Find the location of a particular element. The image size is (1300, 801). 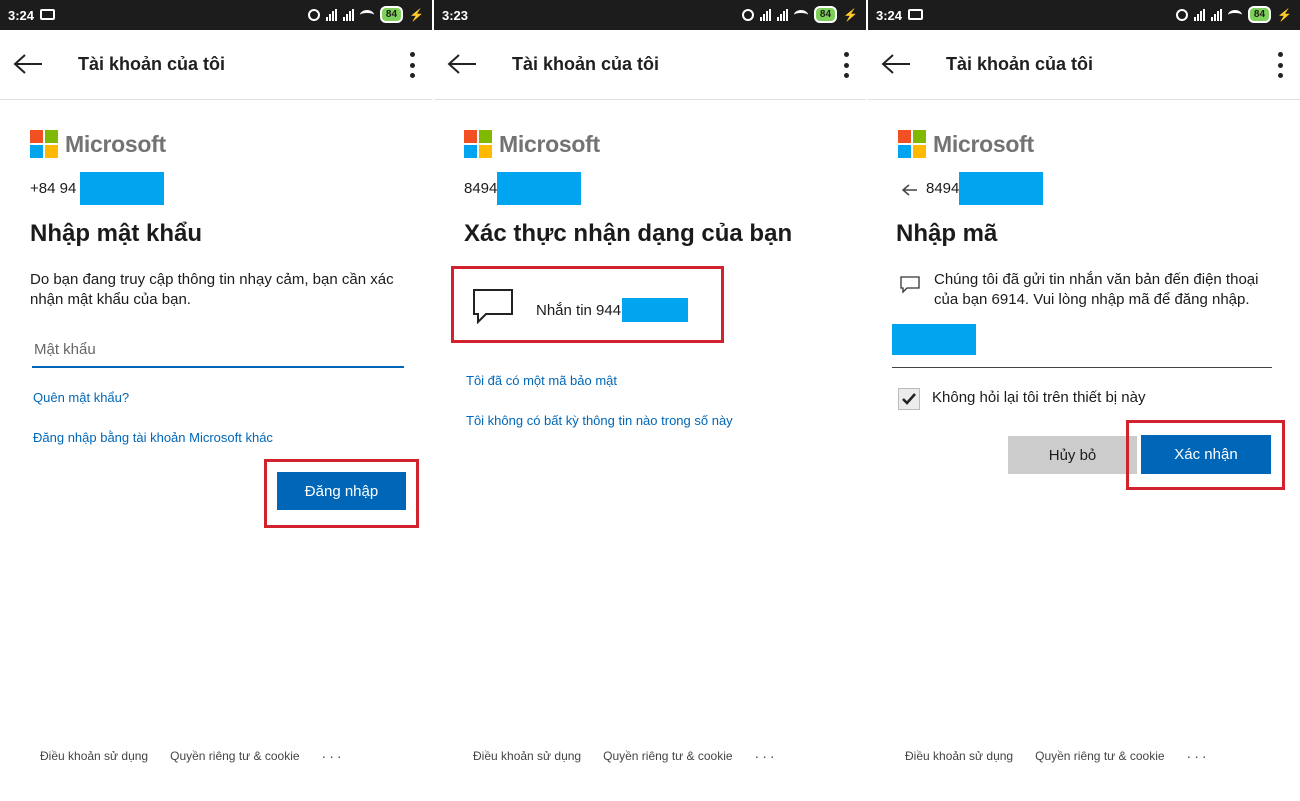

signin-button: Đăng nhập is located at coordinates (341, 491).